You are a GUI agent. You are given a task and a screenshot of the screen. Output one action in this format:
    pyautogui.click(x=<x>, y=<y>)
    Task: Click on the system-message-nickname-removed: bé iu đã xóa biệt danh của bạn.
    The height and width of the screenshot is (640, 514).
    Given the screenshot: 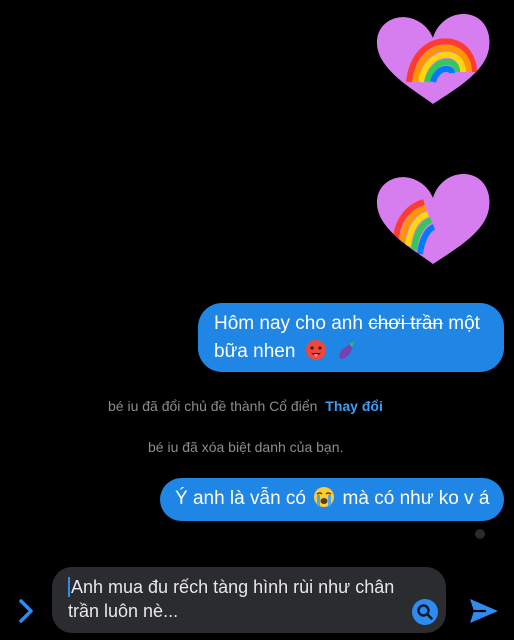 What is the action you would take?
    pyautogui.click(x=245, y=447)
    